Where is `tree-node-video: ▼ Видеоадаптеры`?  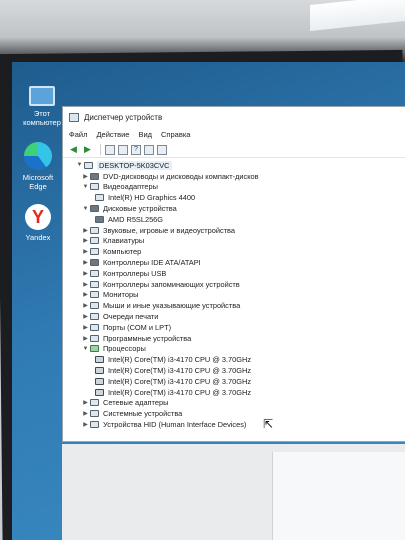
tree-node-video: ▼ Видеоадаптеры is located at coordinates (240, 187).